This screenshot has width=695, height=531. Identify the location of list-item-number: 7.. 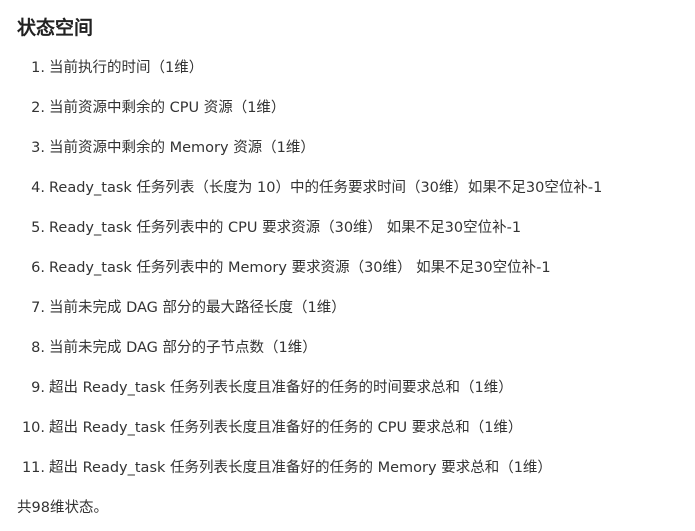
(38, 308).